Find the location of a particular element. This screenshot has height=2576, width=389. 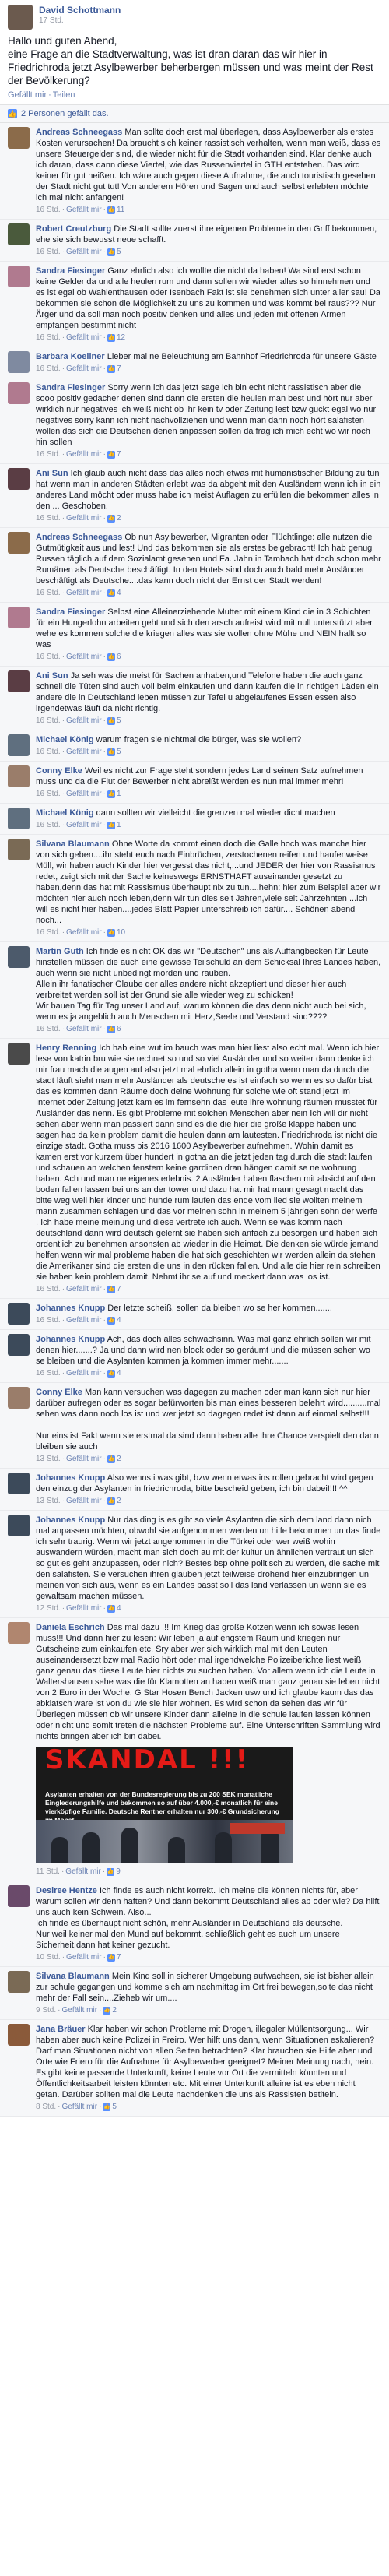

comment-like-count: 👍 1 is located at coordinates (114, 825).